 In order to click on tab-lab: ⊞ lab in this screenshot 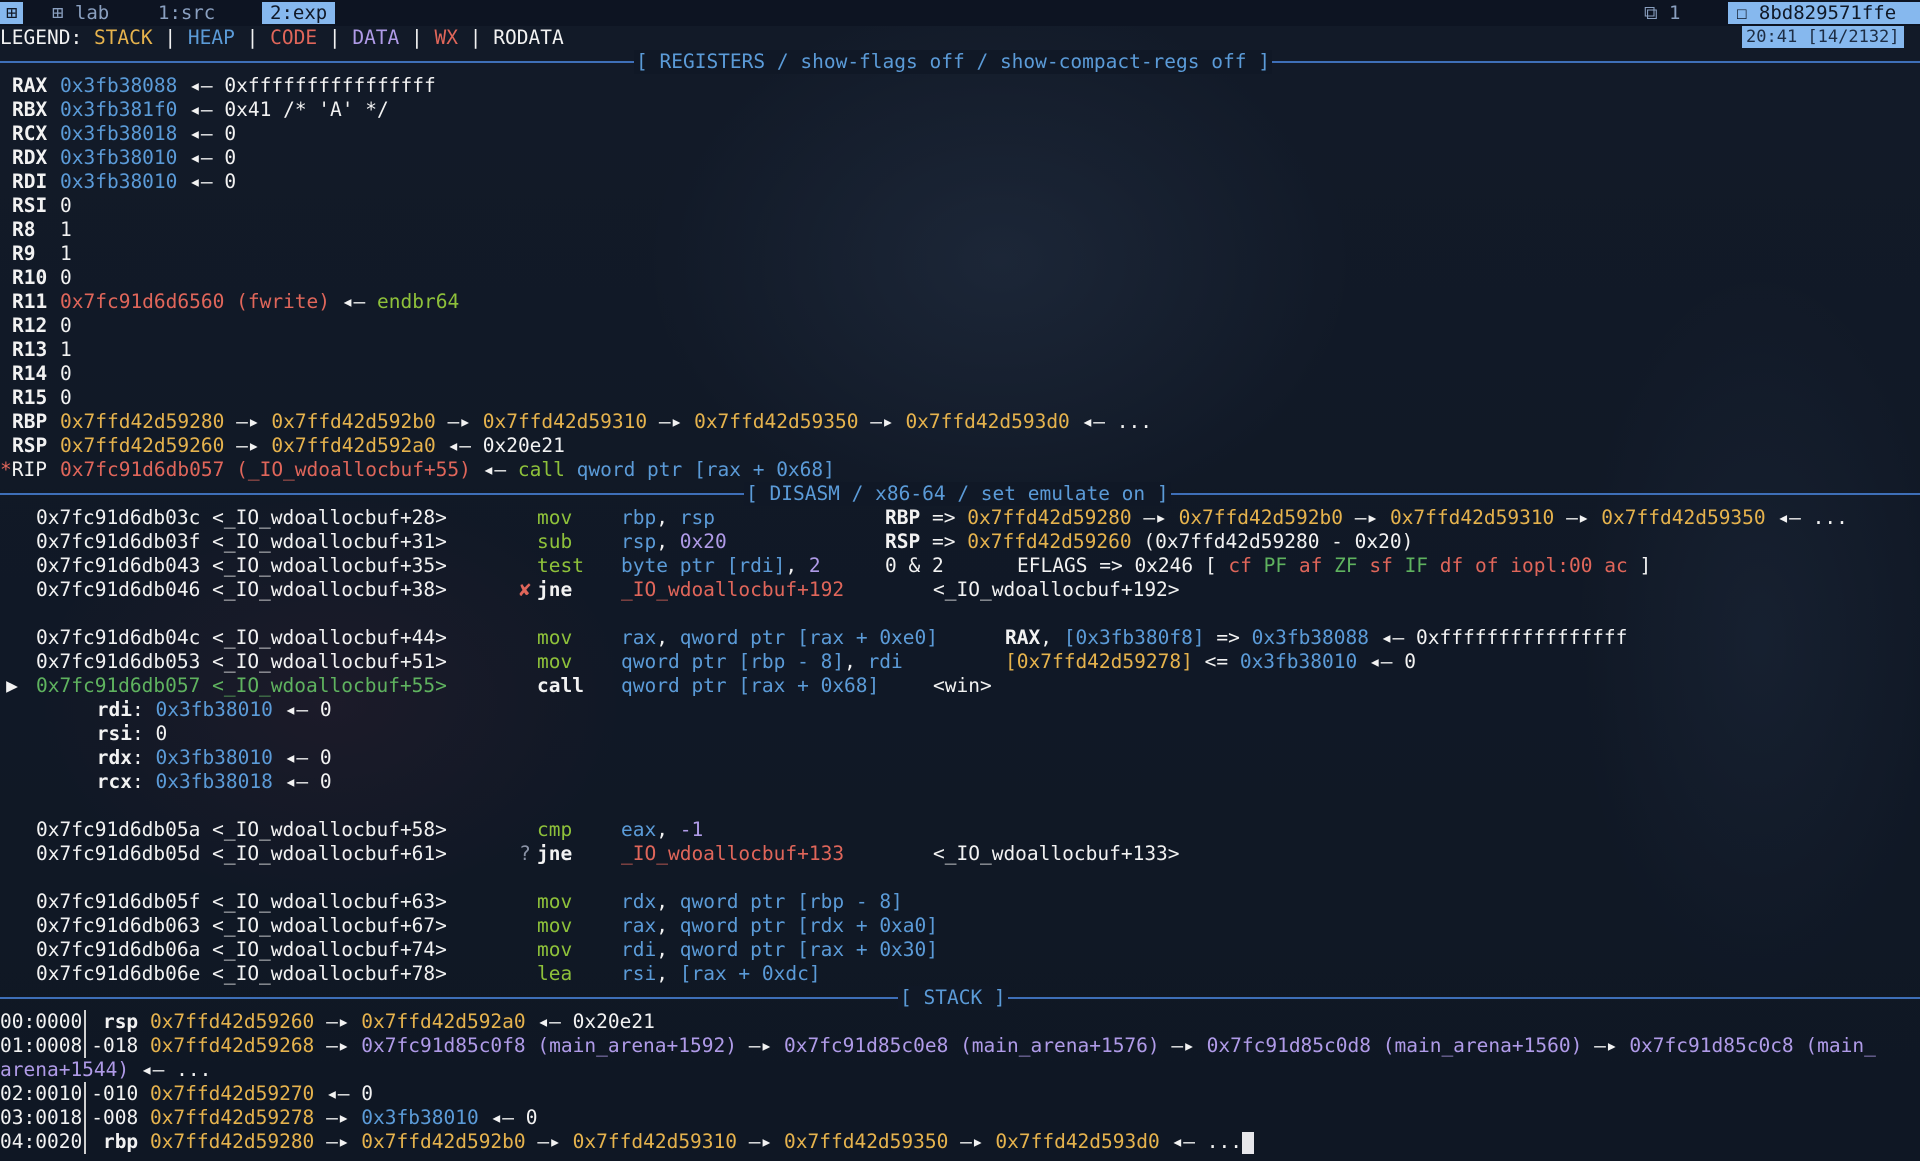, I will do `click(80, 13)`.